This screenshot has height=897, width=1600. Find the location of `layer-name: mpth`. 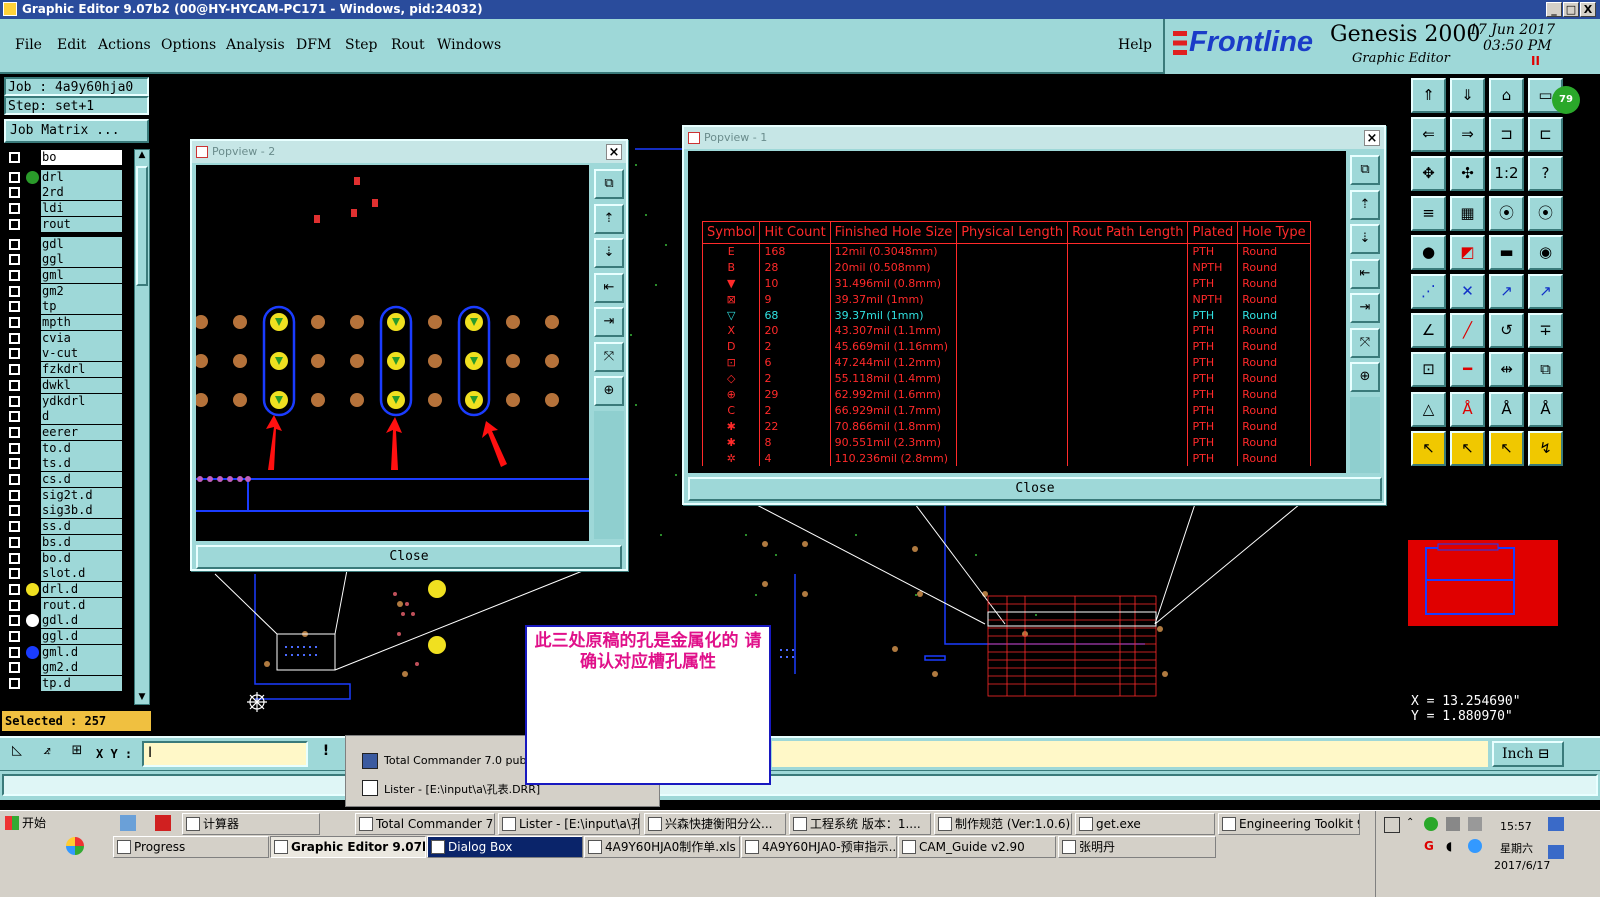

layer-name: mpth is located at coordinates (81, 322).